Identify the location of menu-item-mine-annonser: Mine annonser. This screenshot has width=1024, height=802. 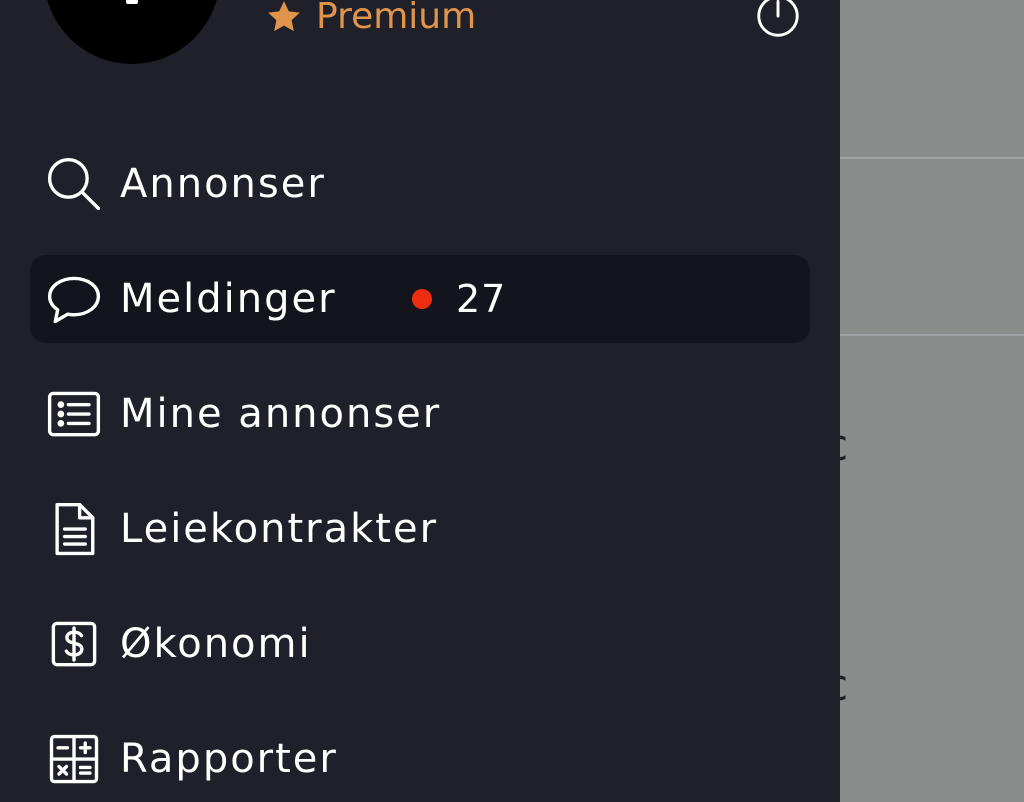
(420, 414).